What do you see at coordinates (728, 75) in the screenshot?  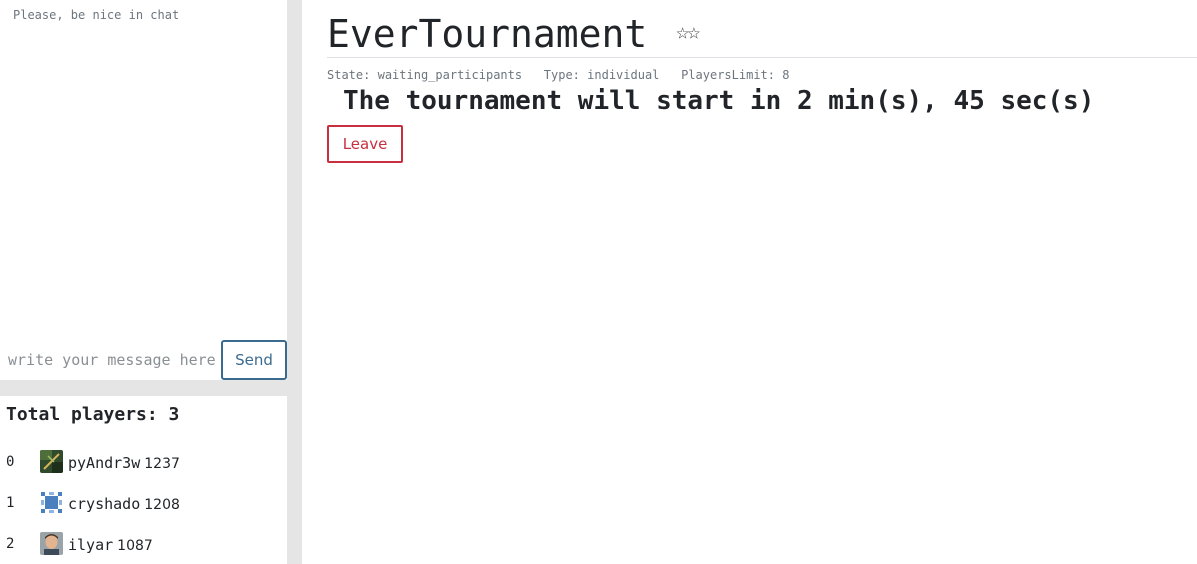 I see `players-limit-label: PlayersLimit:` at bounding box center [728, 75].